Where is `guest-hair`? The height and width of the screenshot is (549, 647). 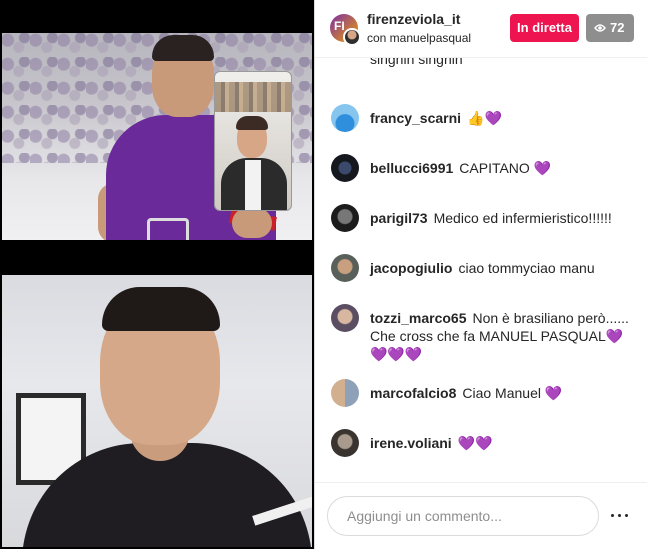 guest-hair is located at coordinates (161, 309).